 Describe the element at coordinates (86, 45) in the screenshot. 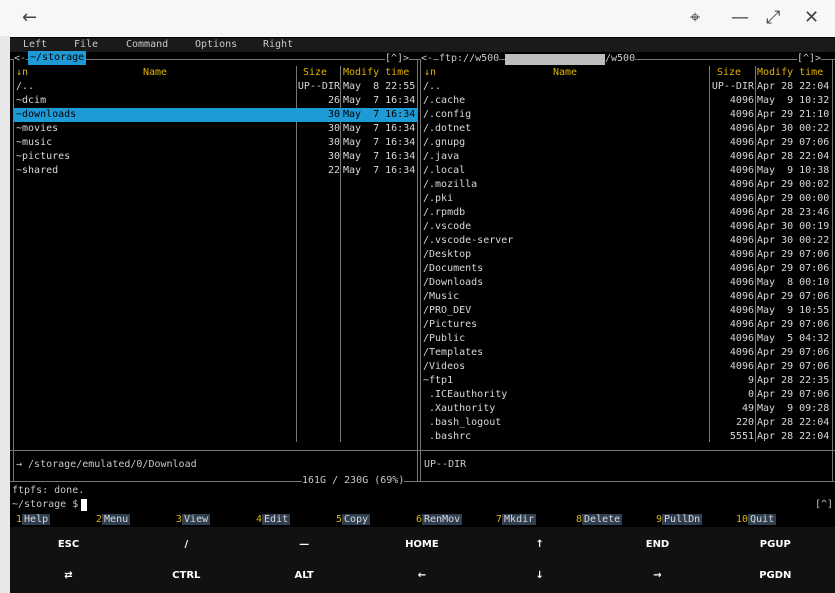

I see `menu-file: File` at that location.